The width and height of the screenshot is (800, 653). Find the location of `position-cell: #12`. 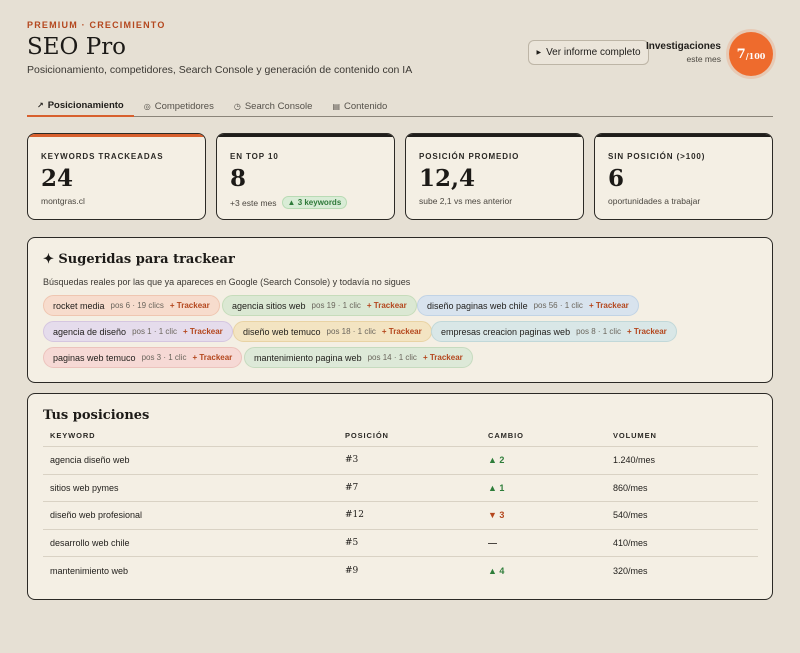

position-cell: #12 is located at coordinates (354, 515).